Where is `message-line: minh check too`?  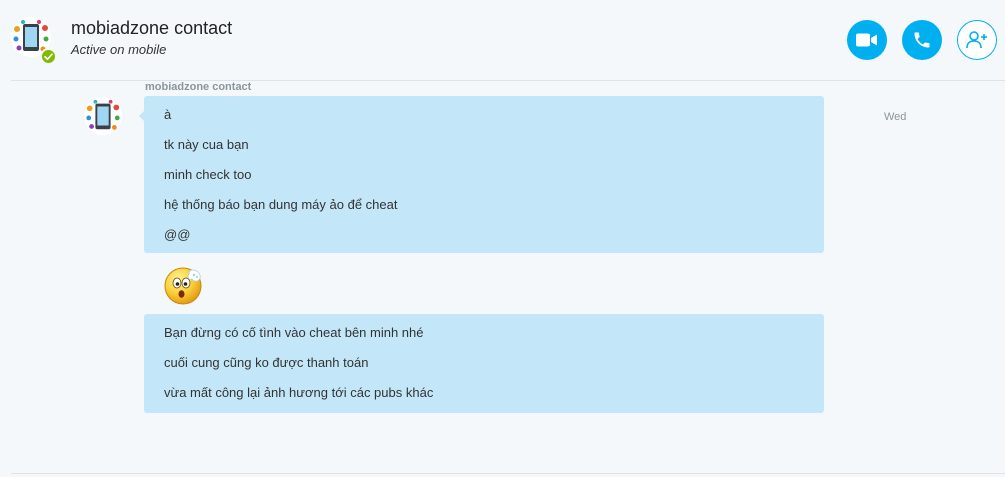 message-line: minh check too is located at coordinates (208, 174).